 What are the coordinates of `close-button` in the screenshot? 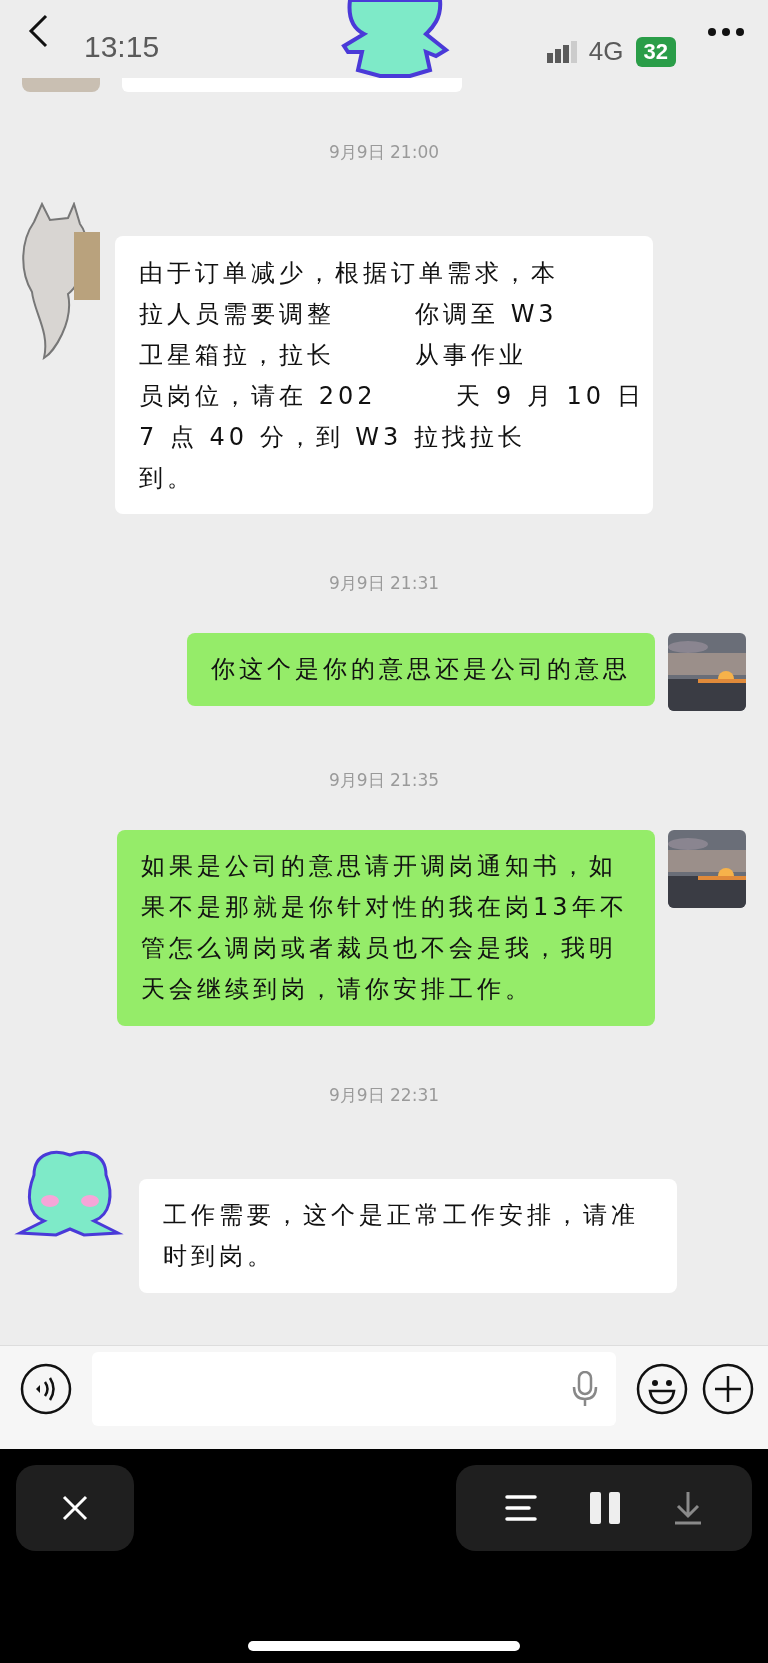 It's located at (75, 1508).